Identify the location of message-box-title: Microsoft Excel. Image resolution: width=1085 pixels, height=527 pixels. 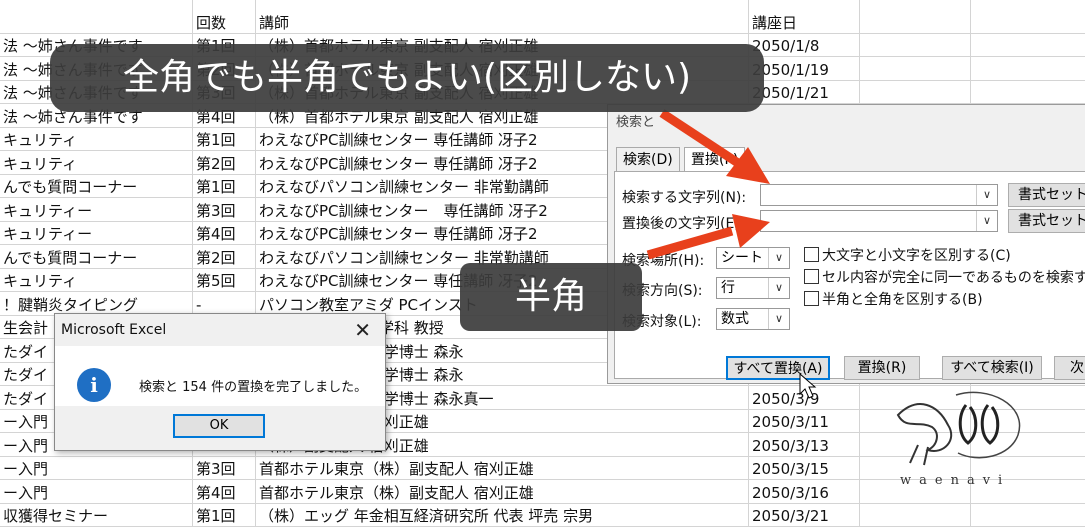
(114, 330).